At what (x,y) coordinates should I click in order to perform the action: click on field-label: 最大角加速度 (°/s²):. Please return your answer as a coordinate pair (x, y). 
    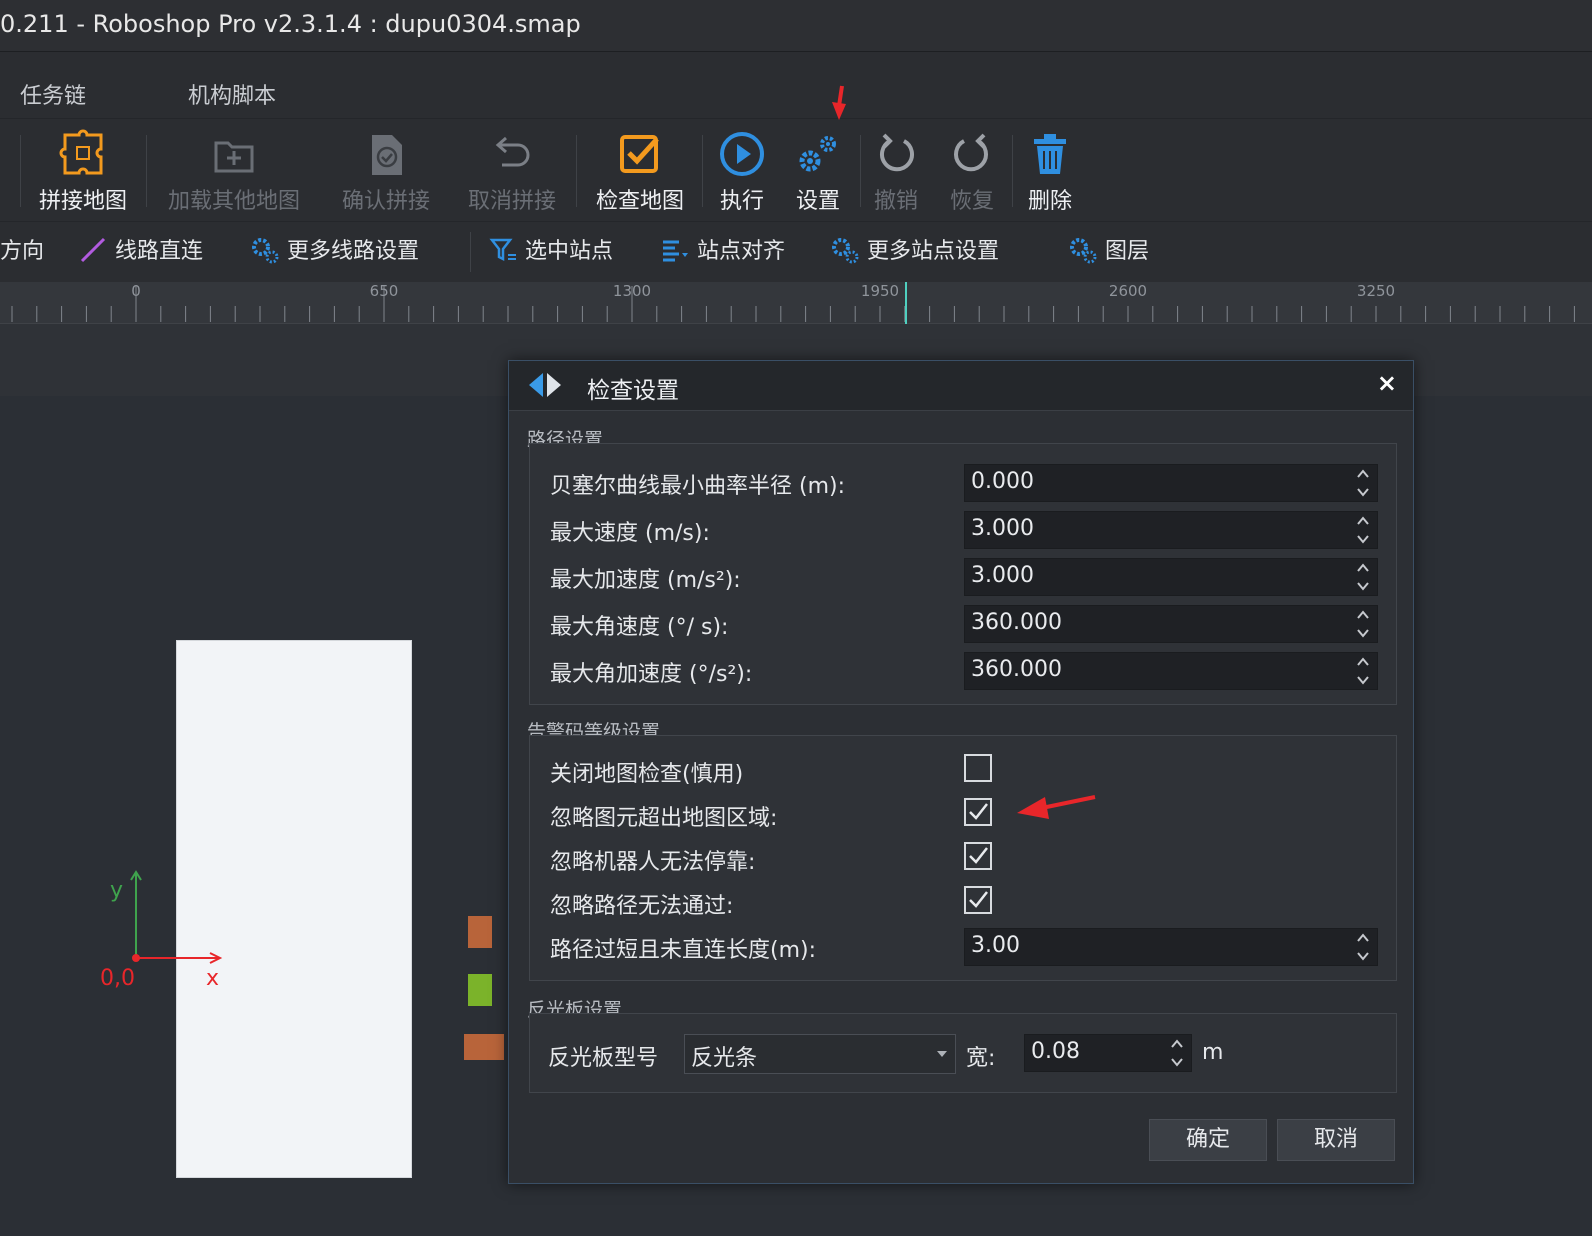
    Looking at the image, I should click on (651, 674).